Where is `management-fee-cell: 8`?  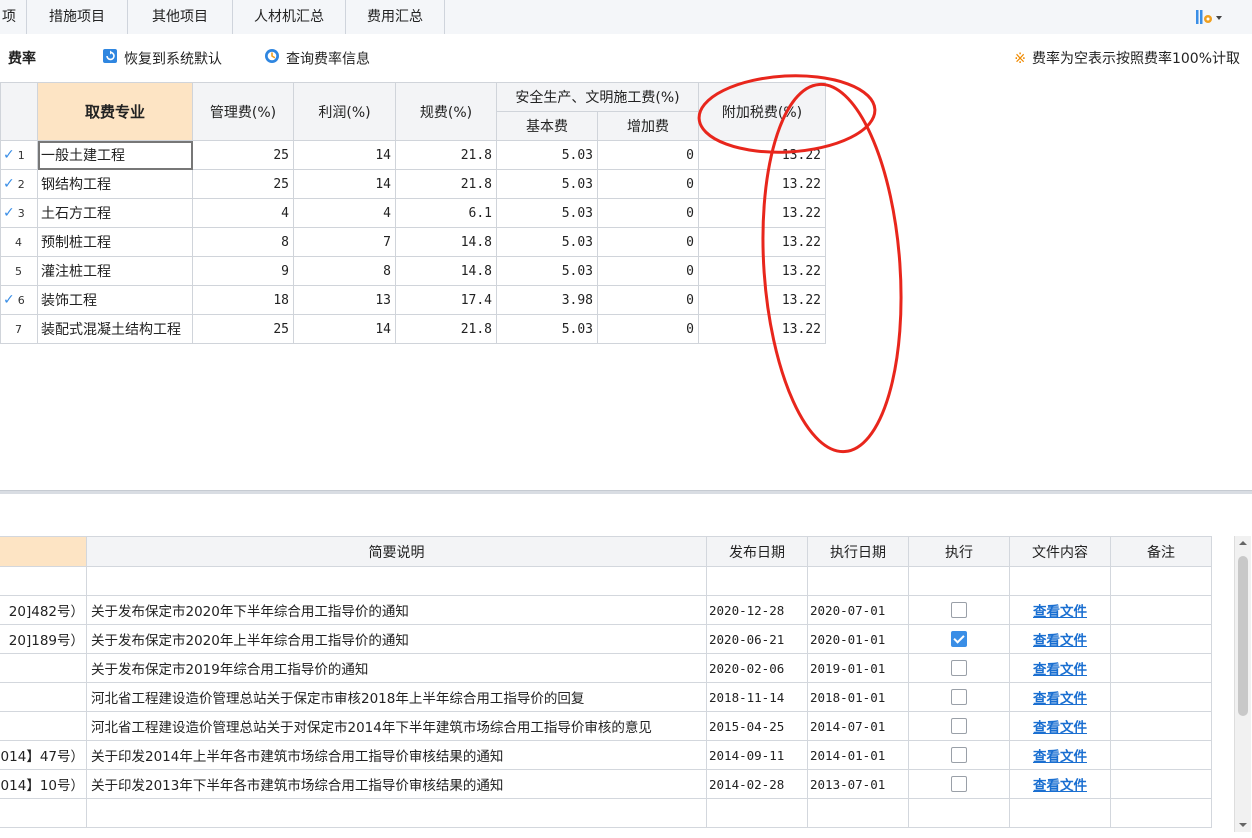
management-fee-cell: 8 is located at coordinates (243, 242).